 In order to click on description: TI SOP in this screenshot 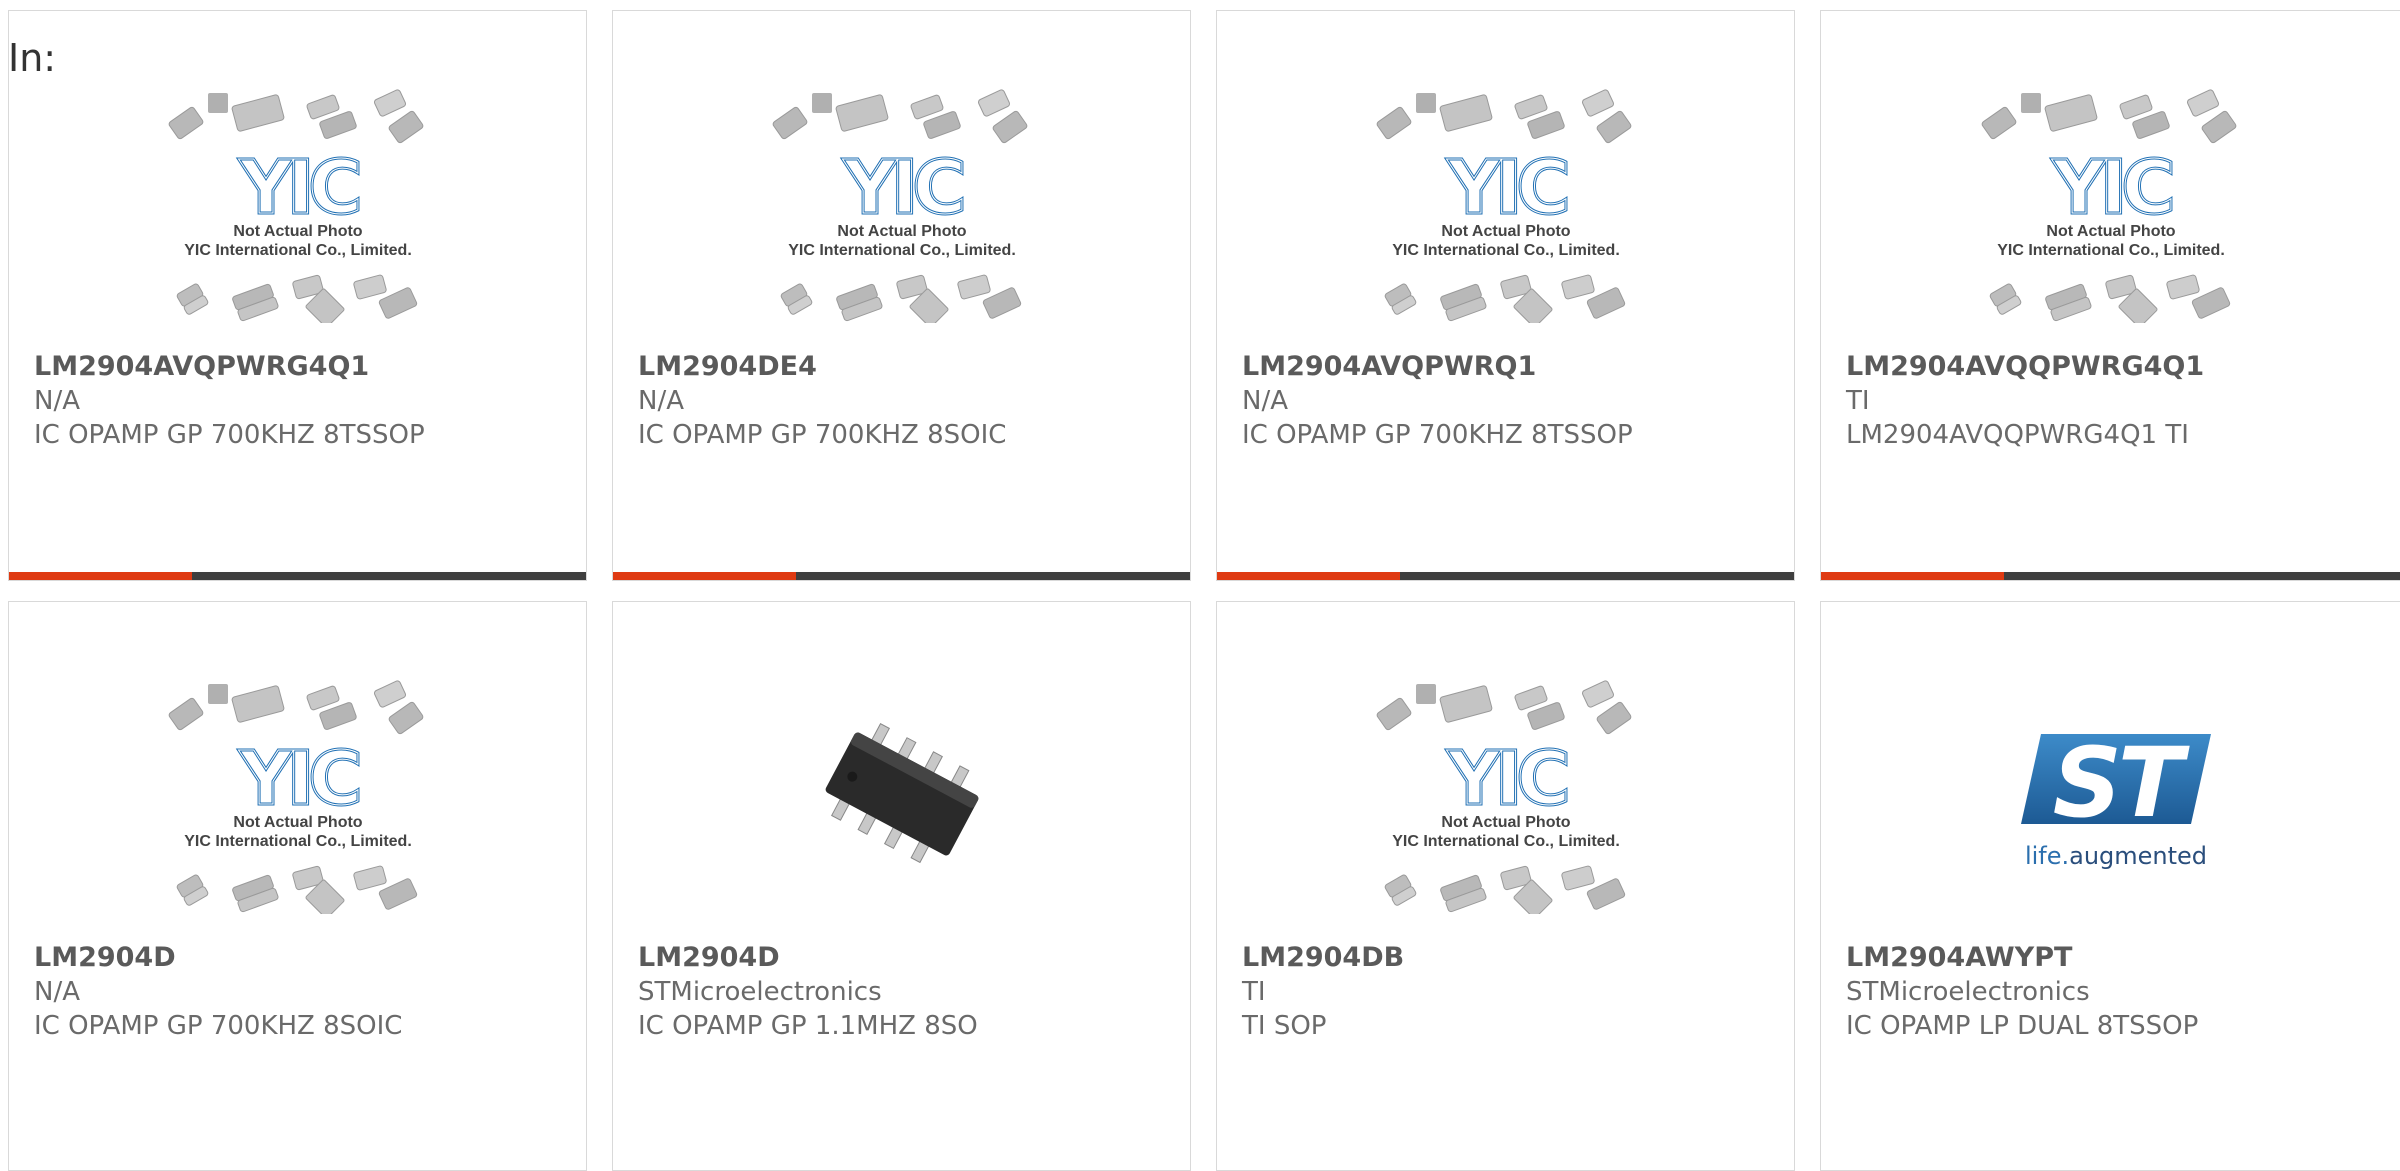, I will do `click(1284, 1026)`.